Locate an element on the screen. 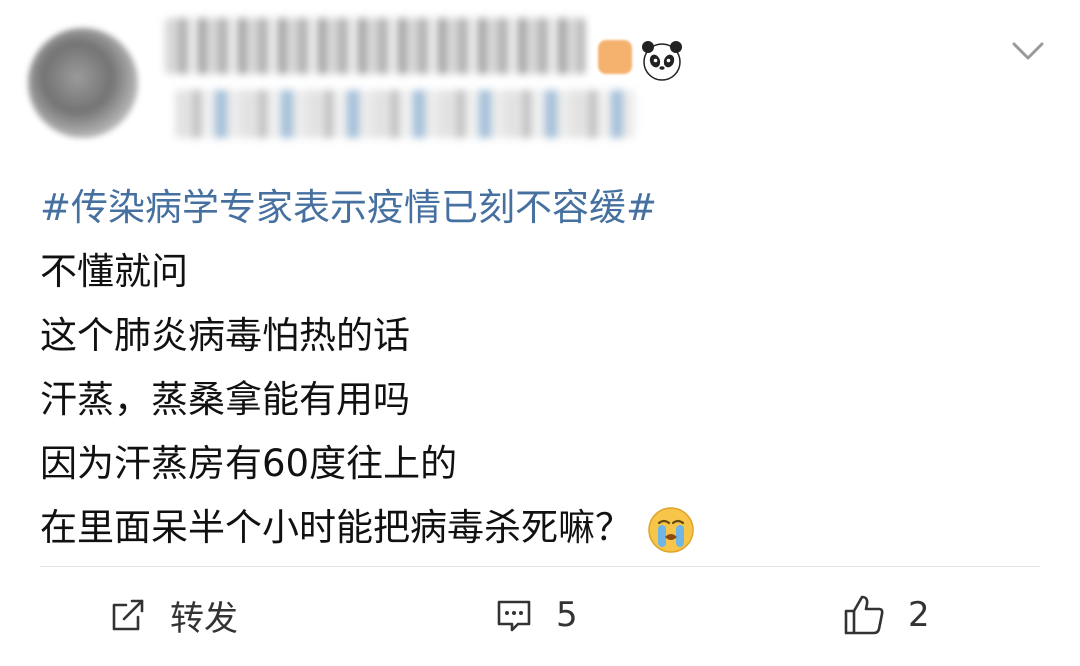  panda-emoji-icon is located at coordinates (662, 61).